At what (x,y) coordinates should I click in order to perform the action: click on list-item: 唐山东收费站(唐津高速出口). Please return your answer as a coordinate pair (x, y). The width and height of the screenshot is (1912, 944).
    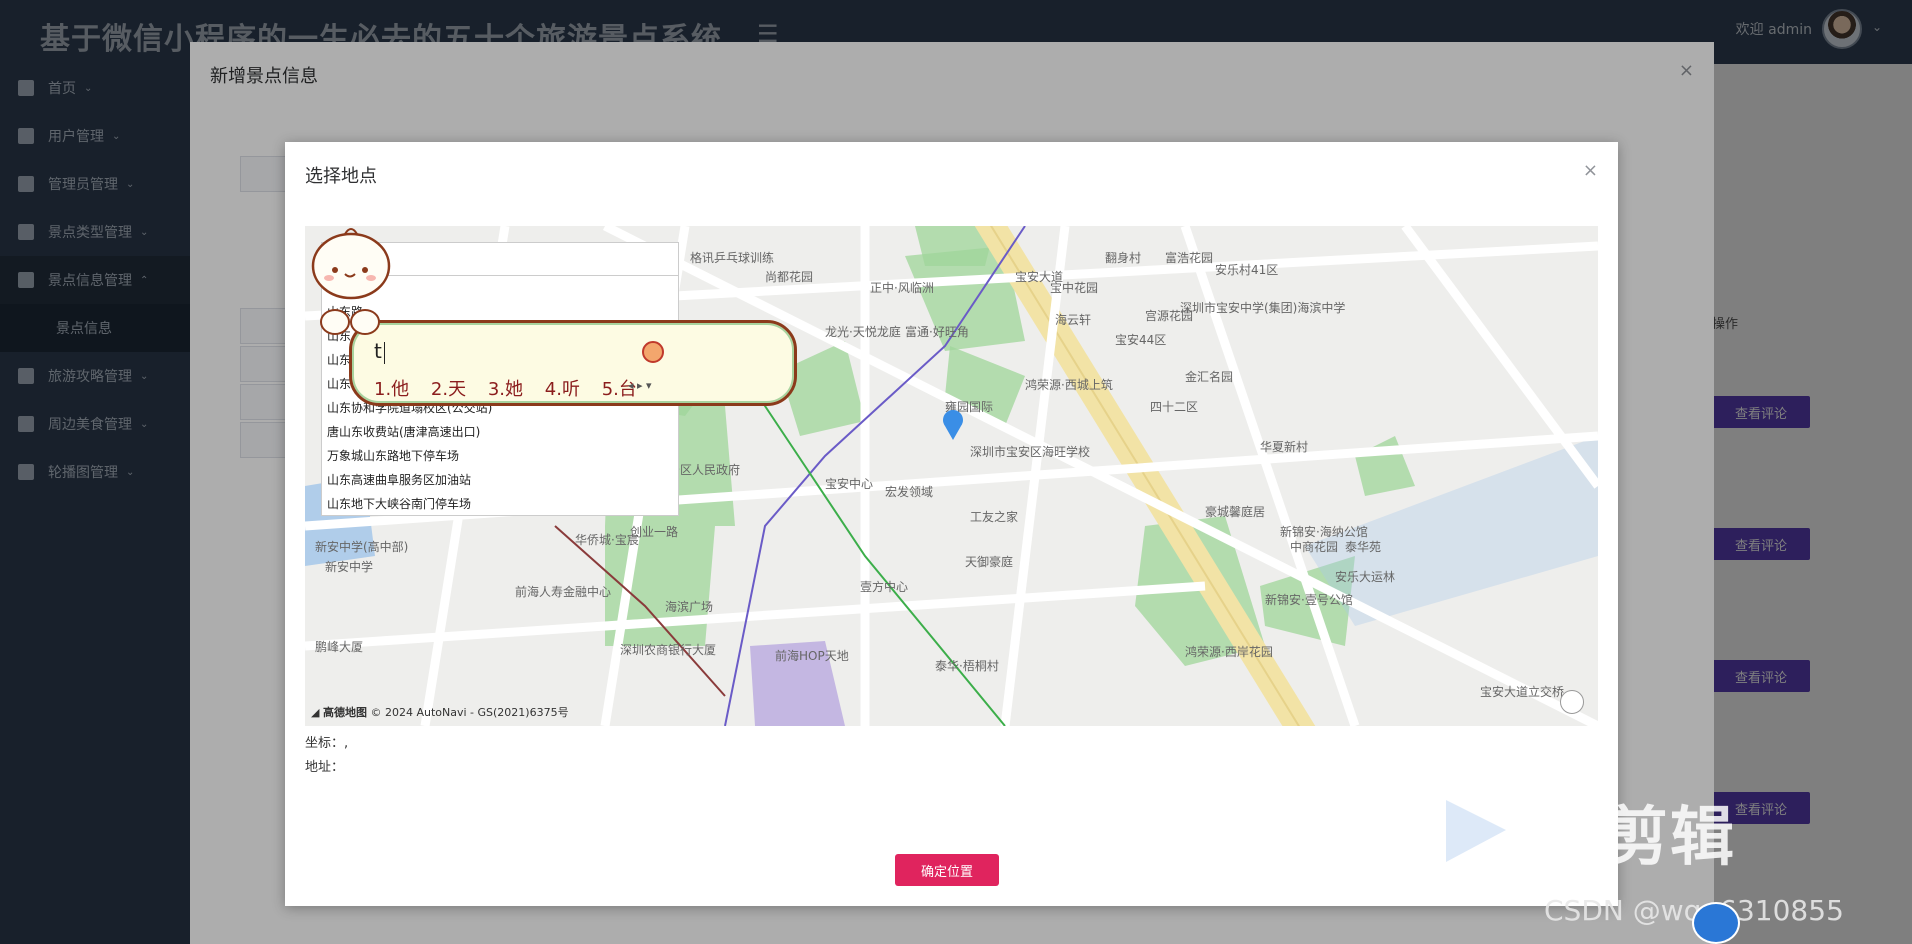
    Looking at the image, I should click on (500, 432).